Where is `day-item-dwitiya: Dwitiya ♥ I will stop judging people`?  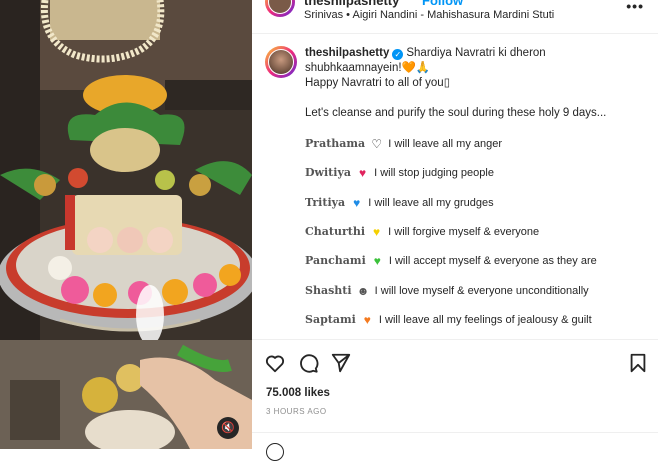 day-item-dwitiya: Dwitiya ♥ I will stop judging people is located at coordinates (399, 173).